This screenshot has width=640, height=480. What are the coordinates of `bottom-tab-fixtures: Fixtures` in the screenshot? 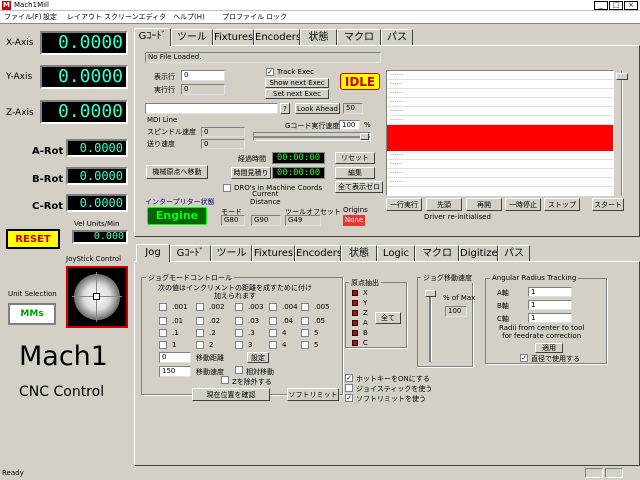 It's located at (273, 253).